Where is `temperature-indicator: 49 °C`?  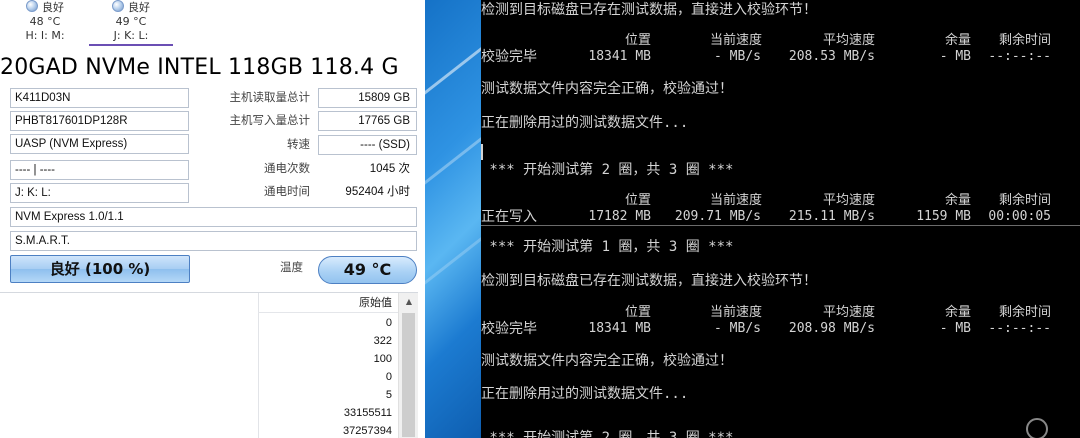
temperature-indicator: 49 °C is located at coordinates (367, 270).